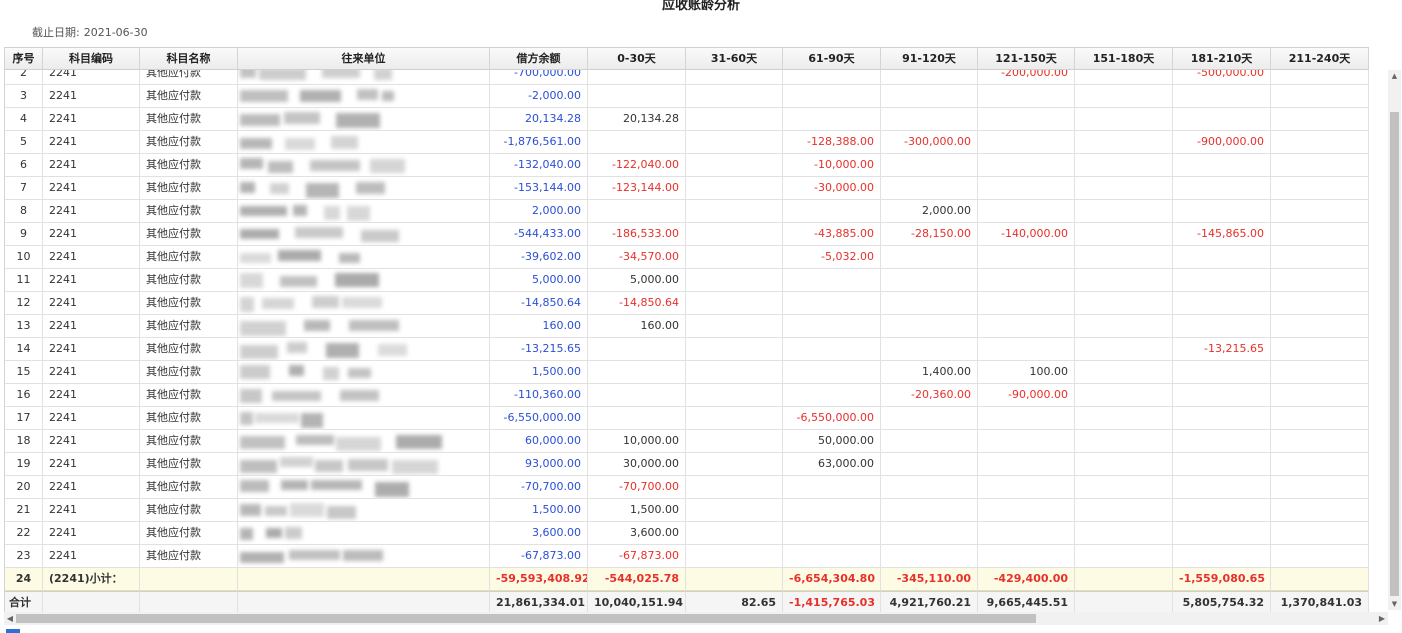 The width and height of the screenshot is (1402, 633). I want to click on header-col-party: 往来单位, so click(364, 59).